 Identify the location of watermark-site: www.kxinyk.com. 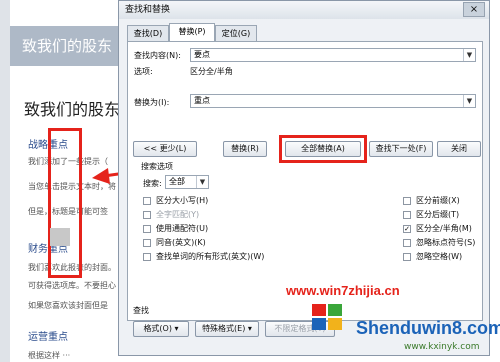
(442, 347).